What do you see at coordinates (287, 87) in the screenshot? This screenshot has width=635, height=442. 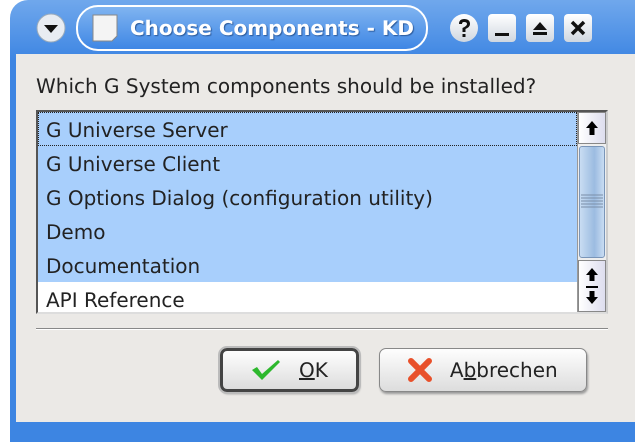 I see `question-label: Which G System components should be installed?` at bounding box center [287, 87].